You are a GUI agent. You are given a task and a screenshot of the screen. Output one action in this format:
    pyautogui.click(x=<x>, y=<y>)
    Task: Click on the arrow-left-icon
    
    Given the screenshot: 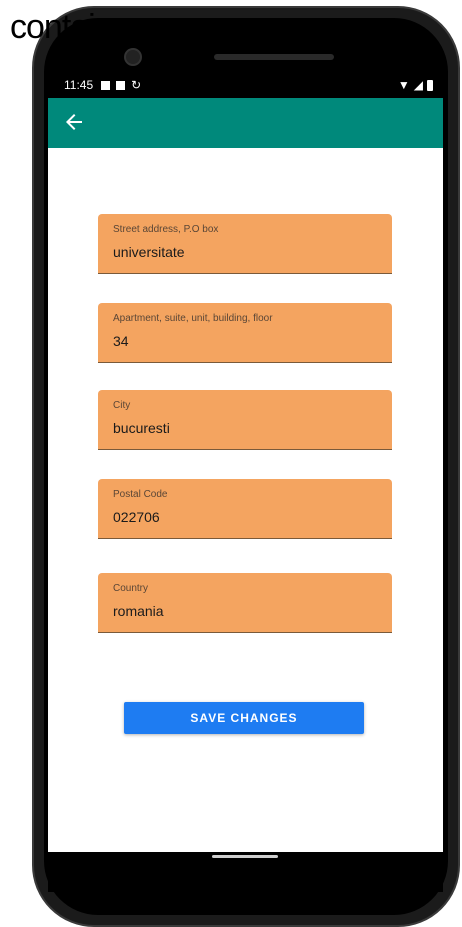 What is the action you would take?
    pyautogui.click(x=74, y=122)
    